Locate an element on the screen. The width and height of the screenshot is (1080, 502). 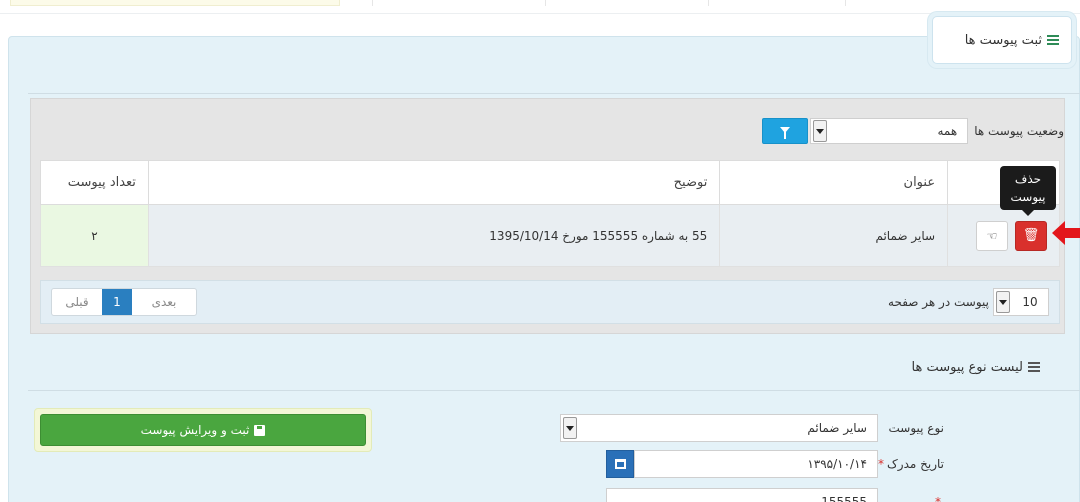
row-title: سایر ضمائم is located at coordinates (834, 235).